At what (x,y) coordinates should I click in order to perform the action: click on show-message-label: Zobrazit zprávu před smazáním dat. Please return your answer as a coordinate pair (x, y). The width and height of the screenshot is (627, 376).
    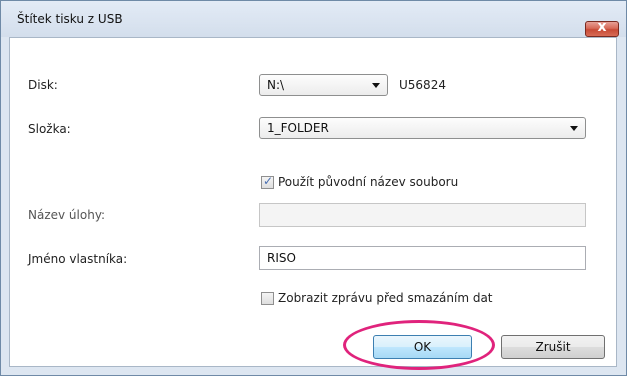
    Looking at the image, I should click on (385, 298).